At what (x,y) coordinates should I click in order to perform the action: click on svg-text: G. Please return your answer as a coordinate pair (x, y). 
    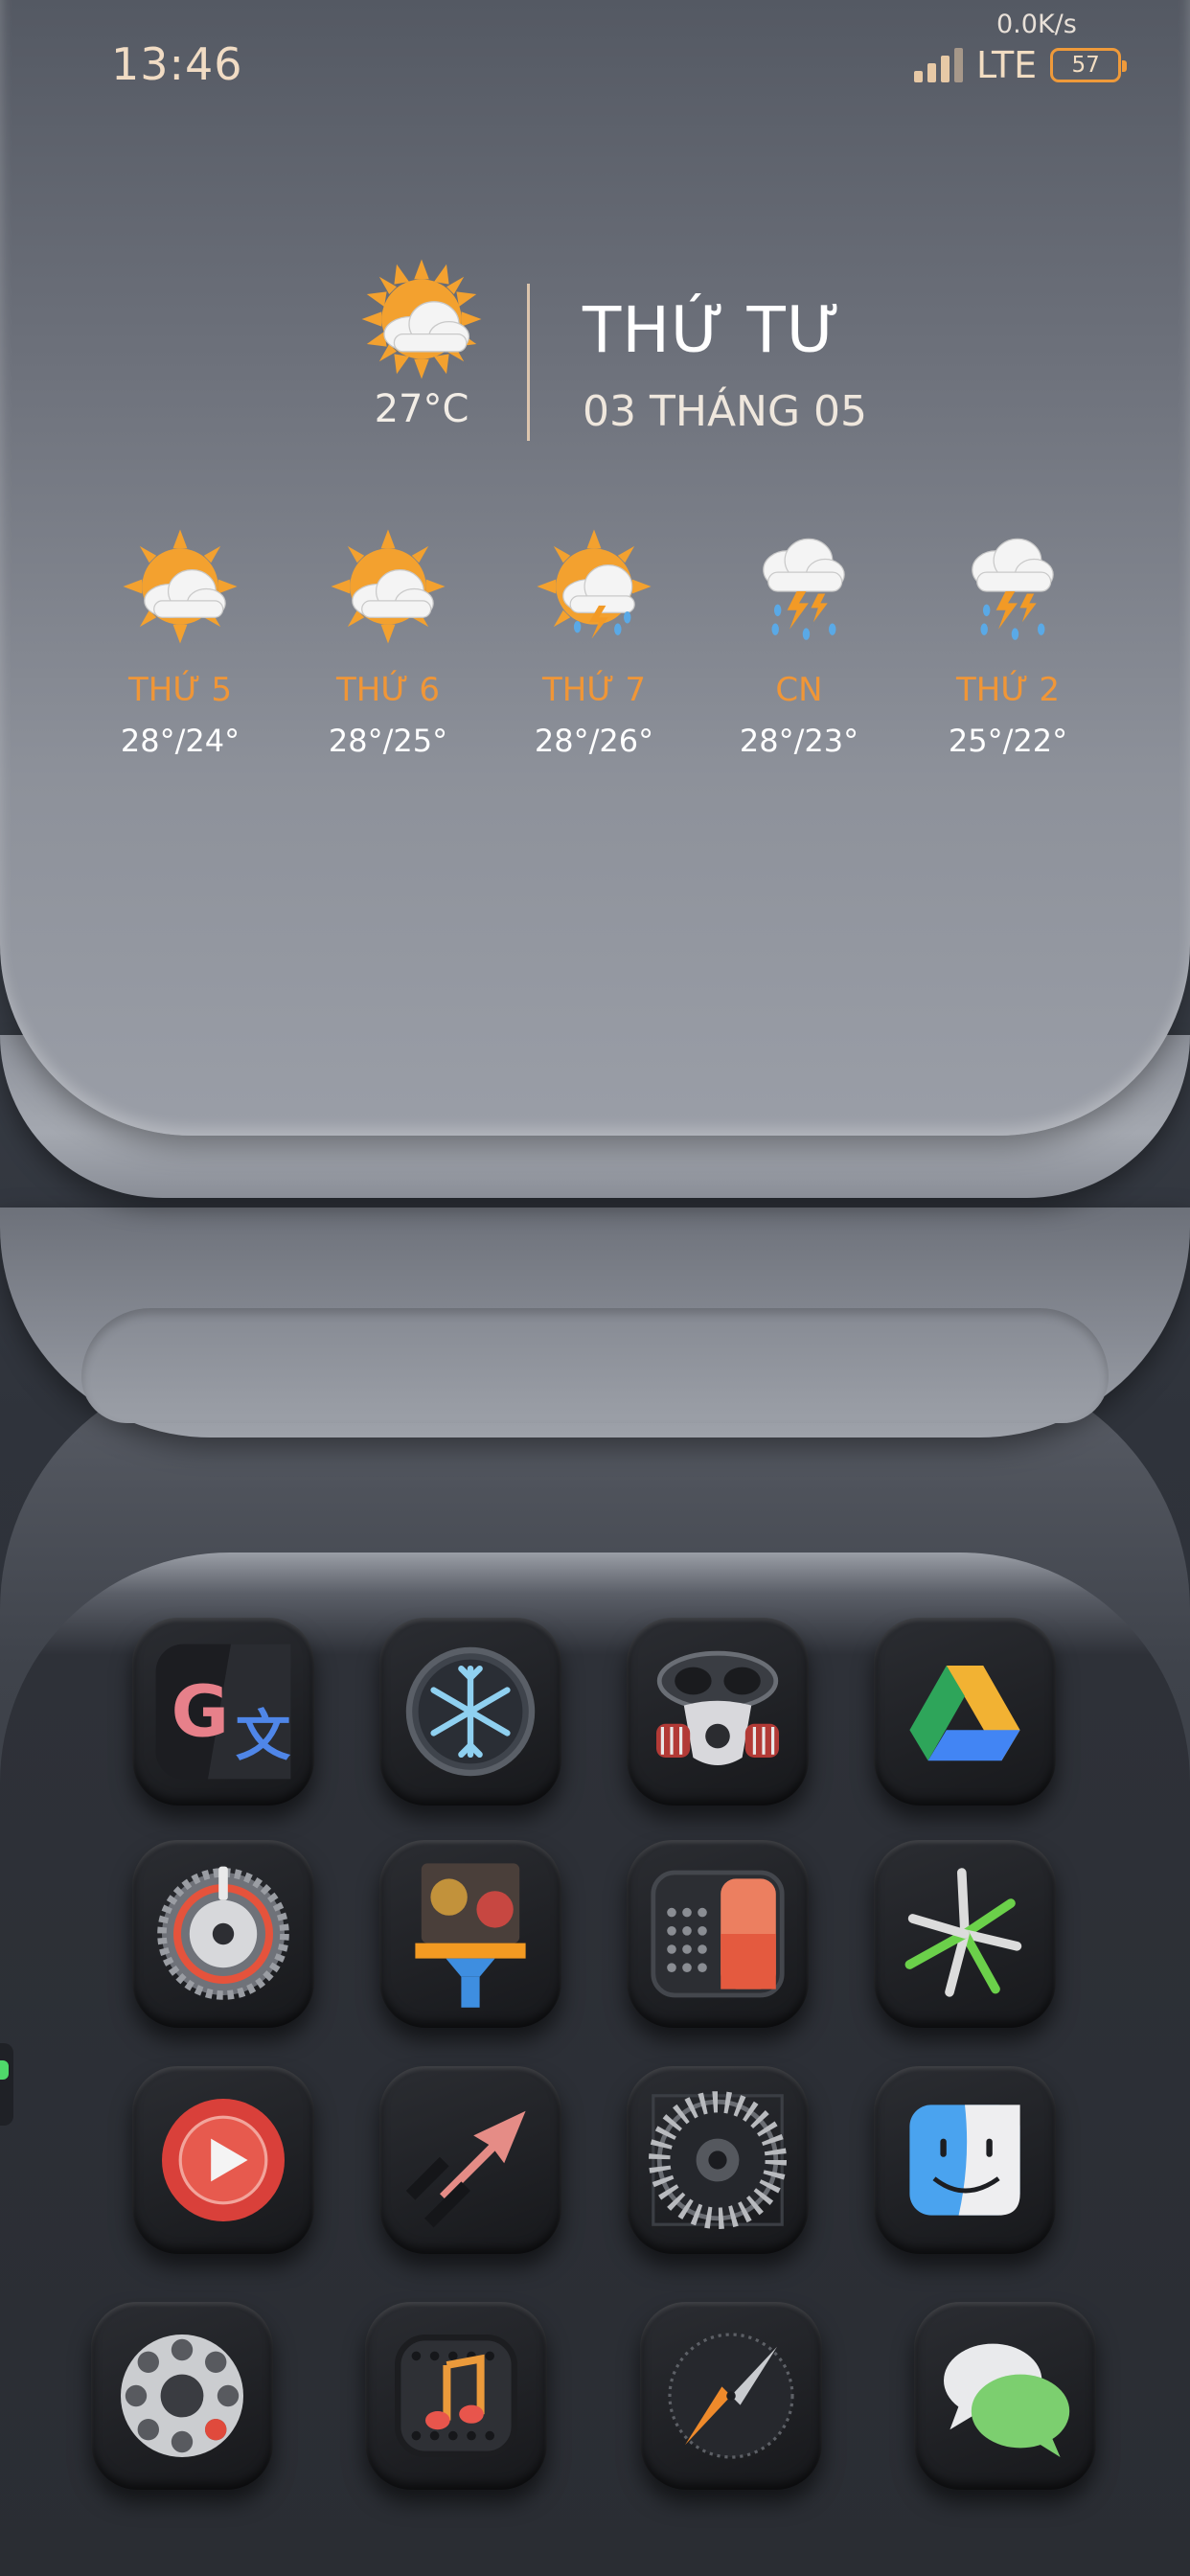
    Looking at the image, I should click on (201, 1713).